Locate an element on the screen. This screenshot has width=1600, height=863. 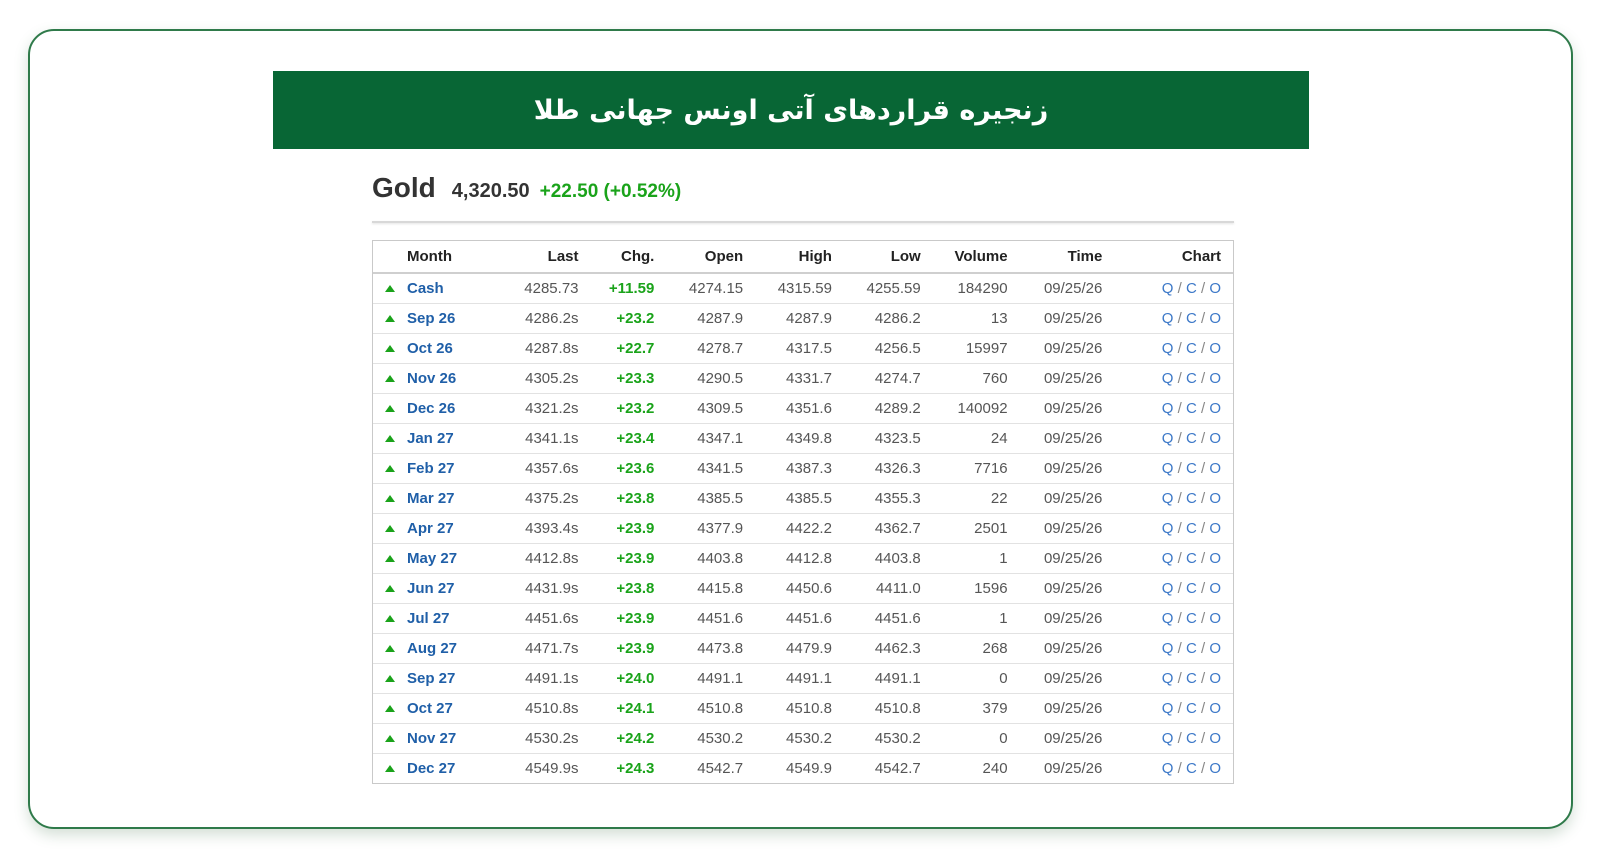
column-header-open: Open is located at coordinates (711, 257).